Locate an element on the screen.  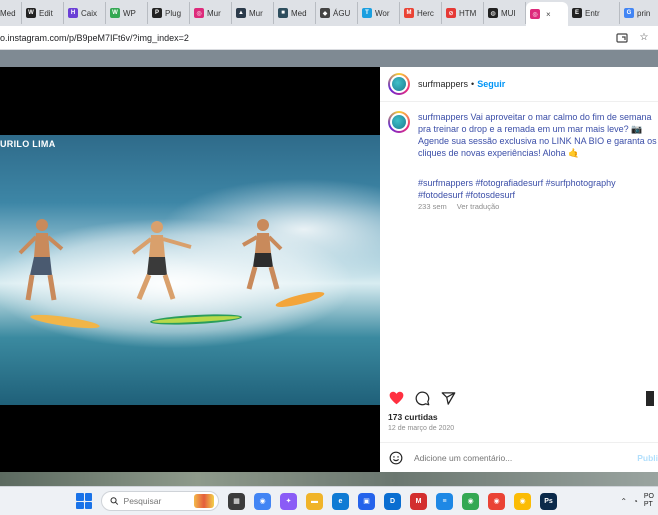
tab-label: Plug is located at coordinates (173, 13).